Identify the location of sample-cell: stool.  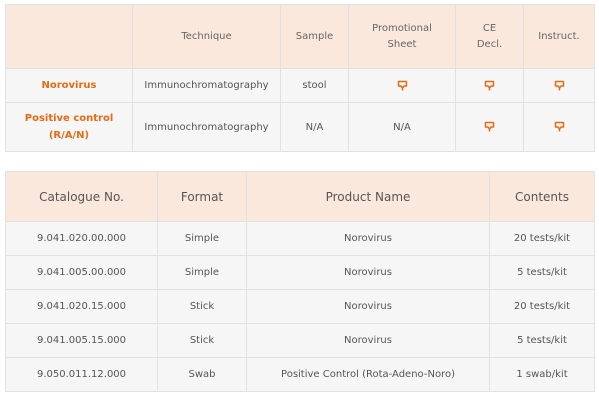
(314, 85).